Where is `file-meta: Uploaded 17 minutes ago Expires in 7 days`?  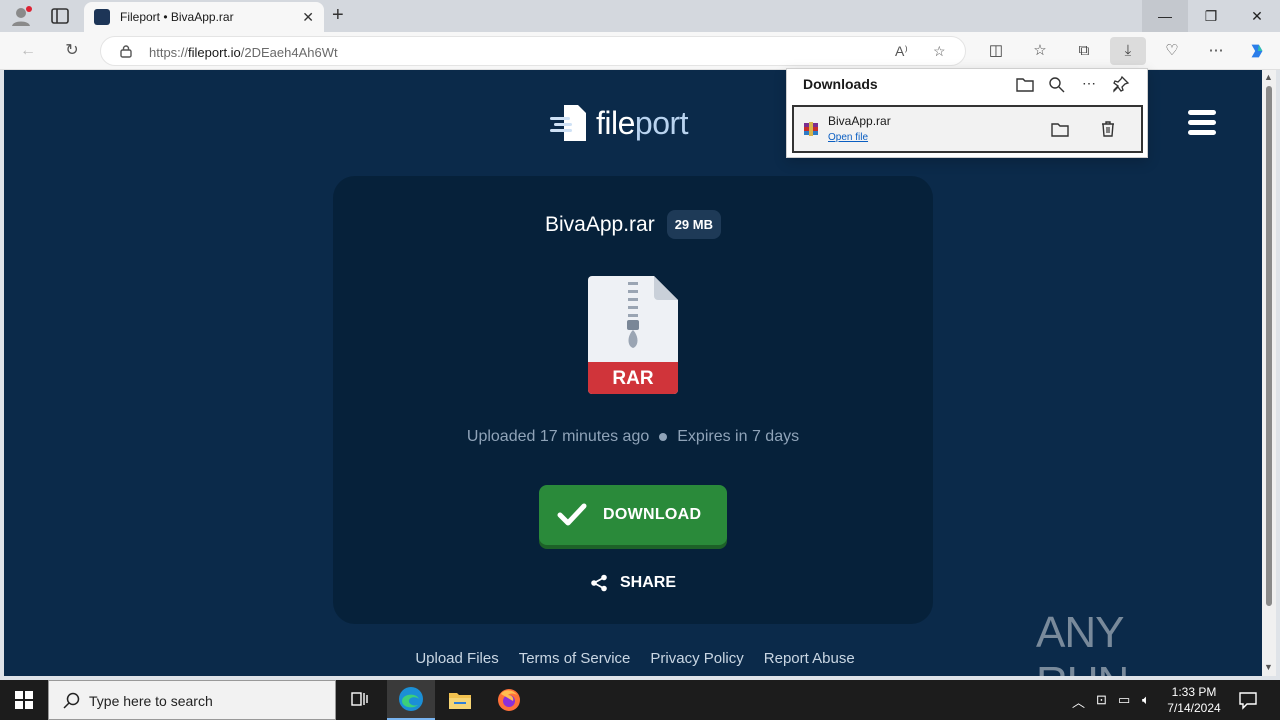 file-meta: Uploaded 17 minutes ago Expires in 7 days is located at coordinates (633, 437).